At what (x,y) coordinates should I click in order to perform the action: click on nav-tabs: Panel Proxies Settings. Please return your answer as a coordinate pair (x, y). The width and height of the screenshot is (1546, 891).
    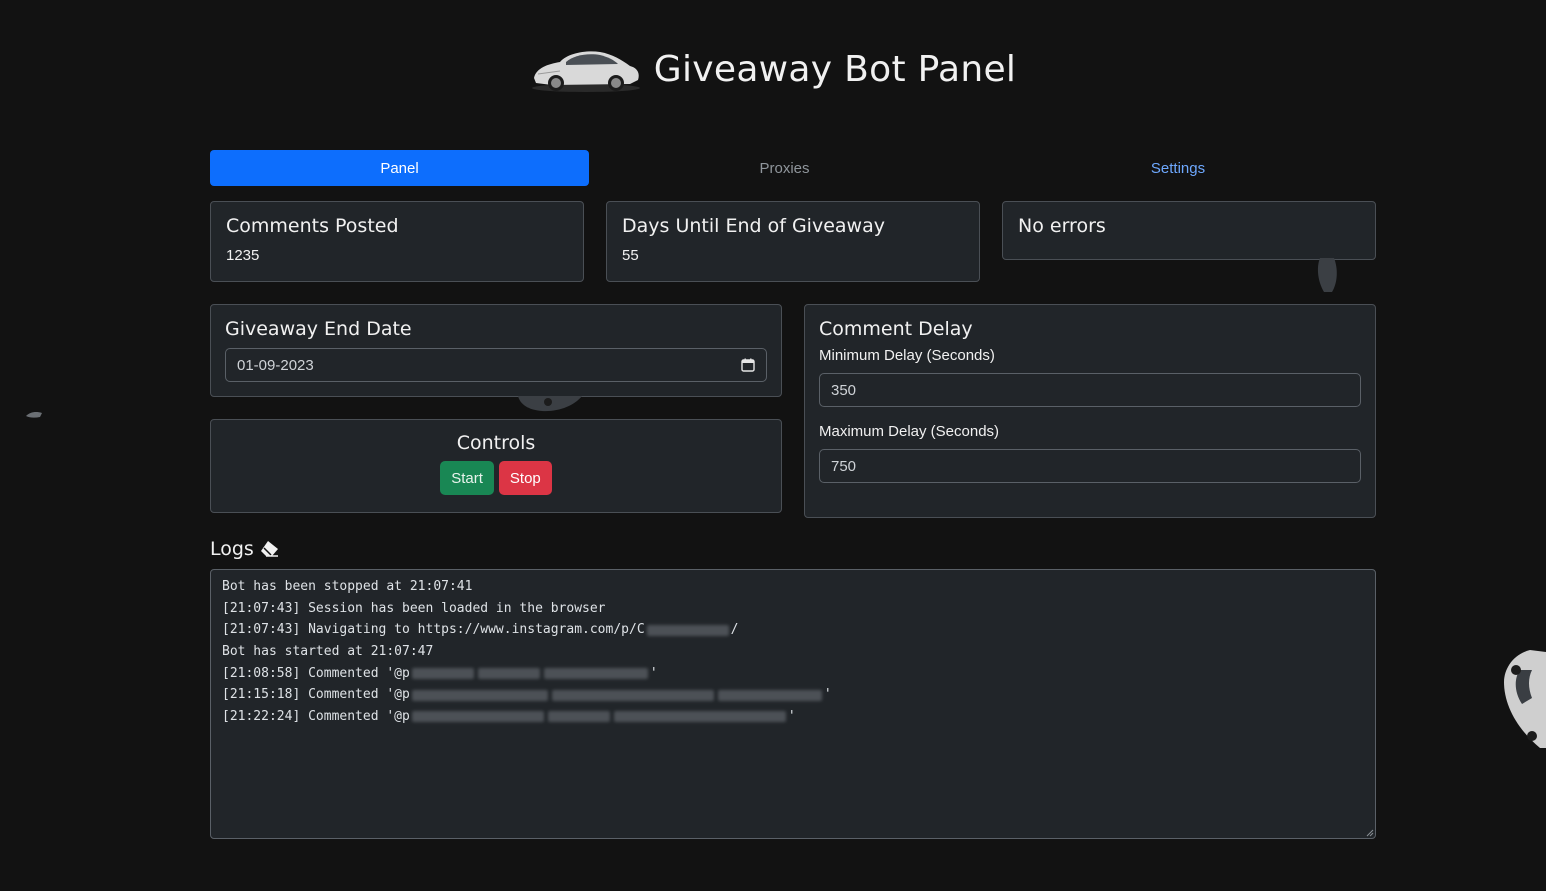
    Looking at the image, I should click on (793, 168).